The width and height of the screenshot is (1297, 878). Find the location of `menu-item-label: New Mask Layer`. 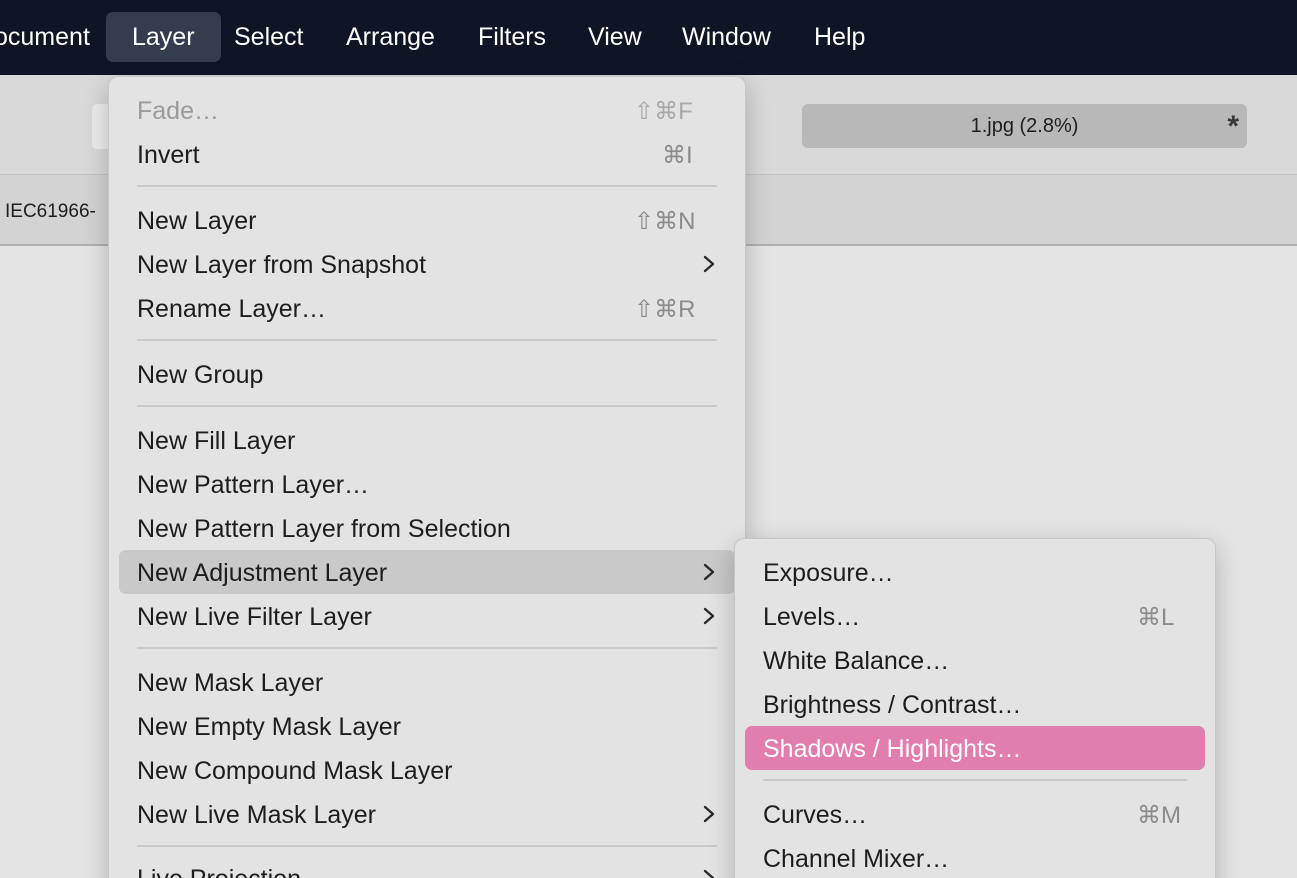

menu-item-label: New Mask Layer is located at coordinates (230, 683).